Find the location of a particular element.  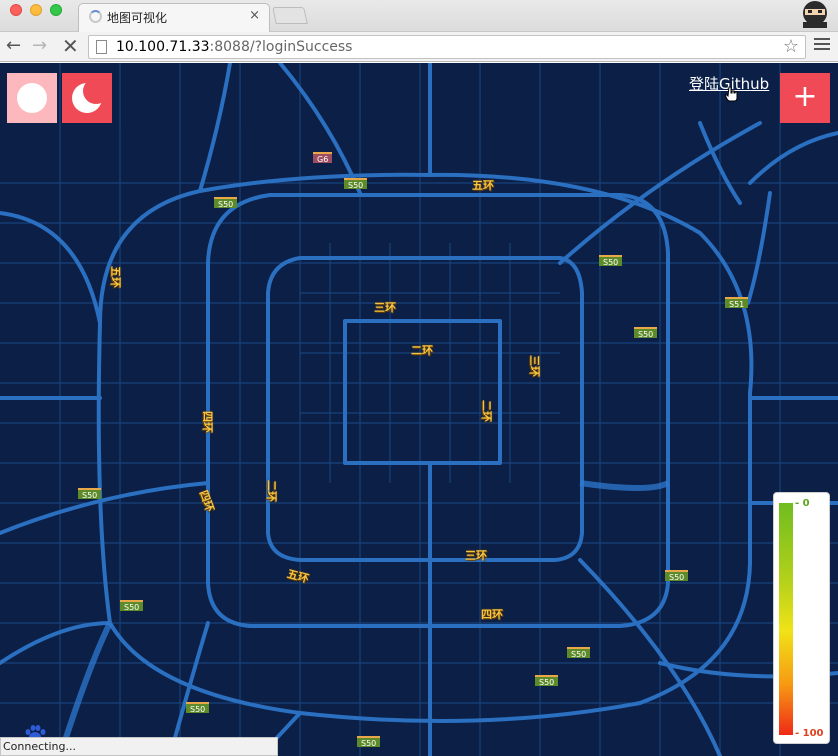

highway-shield: G6 is located at coordinates (323, 158).